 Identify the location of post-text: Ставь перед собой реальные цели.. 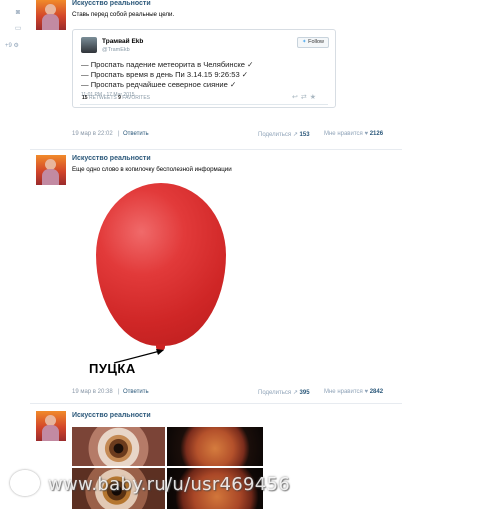
(123, 14).